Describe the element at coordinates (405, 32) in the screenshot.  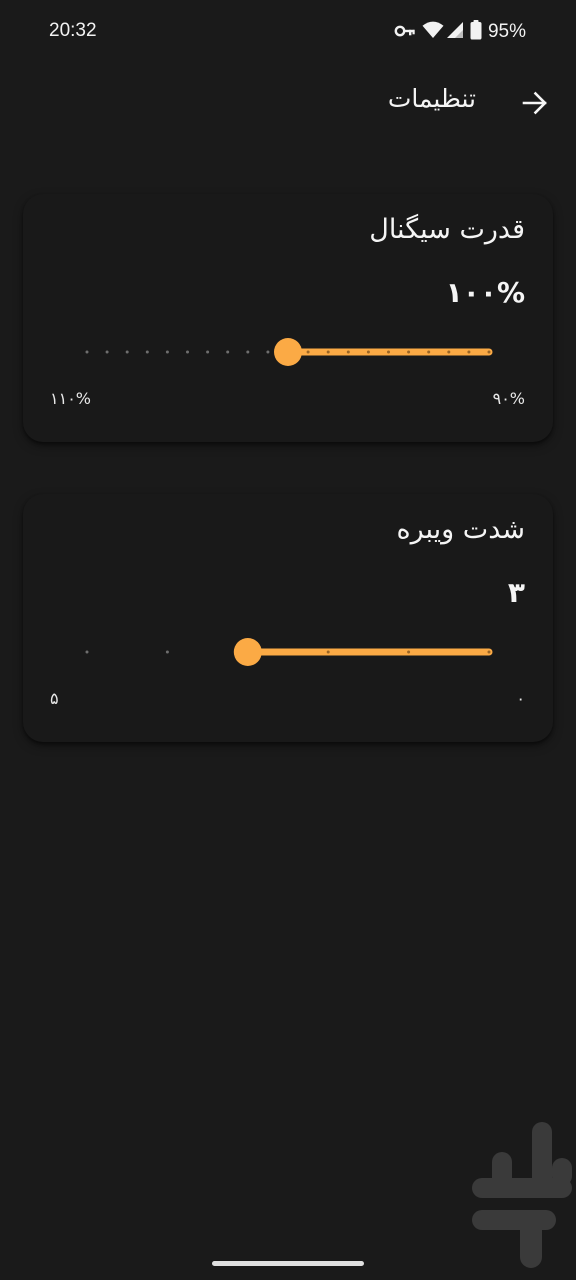
I see `vpn-key-icon` at that location.